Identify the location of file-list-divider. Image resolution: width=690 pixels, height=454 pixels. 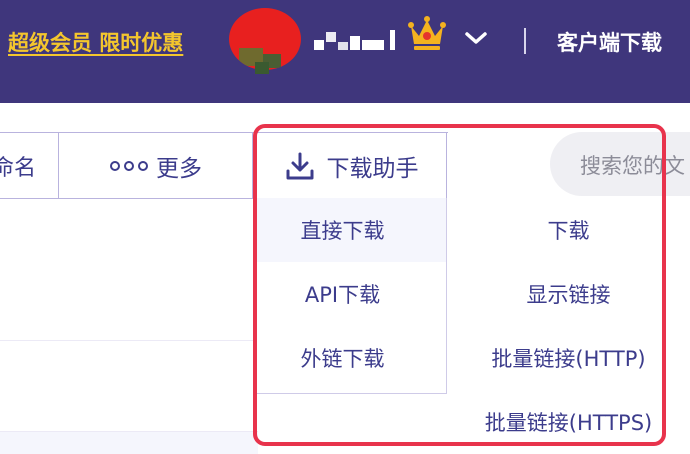
(129, 340).